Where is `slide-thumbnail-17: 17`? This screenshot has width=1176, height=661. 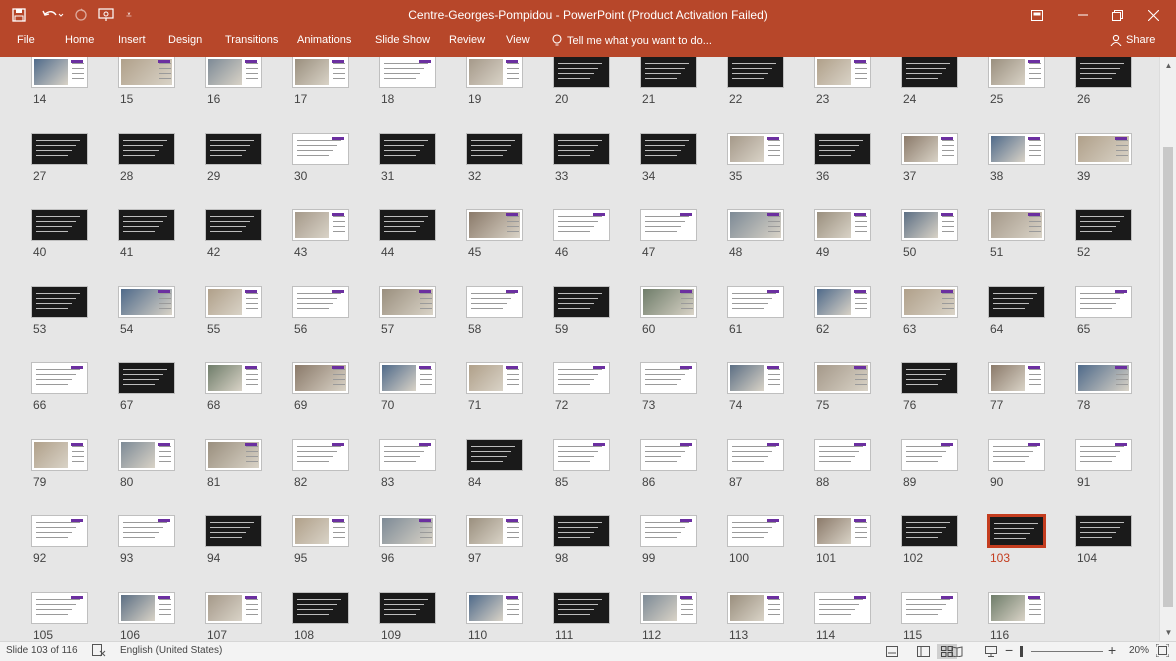 slide-thumbnail-17: 17 is located at coordinates (327, 81).